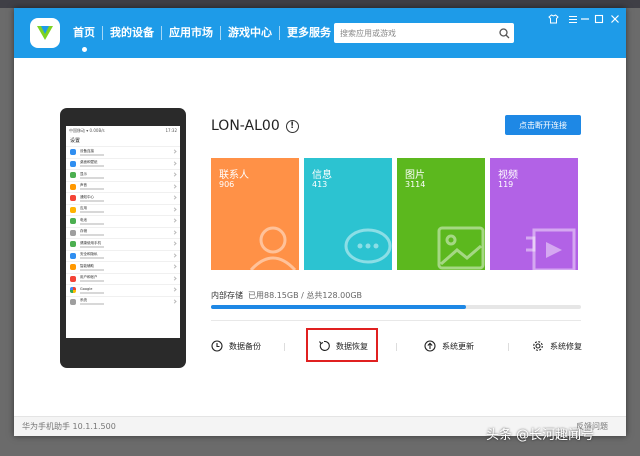 This screenshot has width=640, height=456. What do you see at coordinates (84, 33) in the screenshot?
I see `nav-home: 首页` at bounding box center [84, 33].